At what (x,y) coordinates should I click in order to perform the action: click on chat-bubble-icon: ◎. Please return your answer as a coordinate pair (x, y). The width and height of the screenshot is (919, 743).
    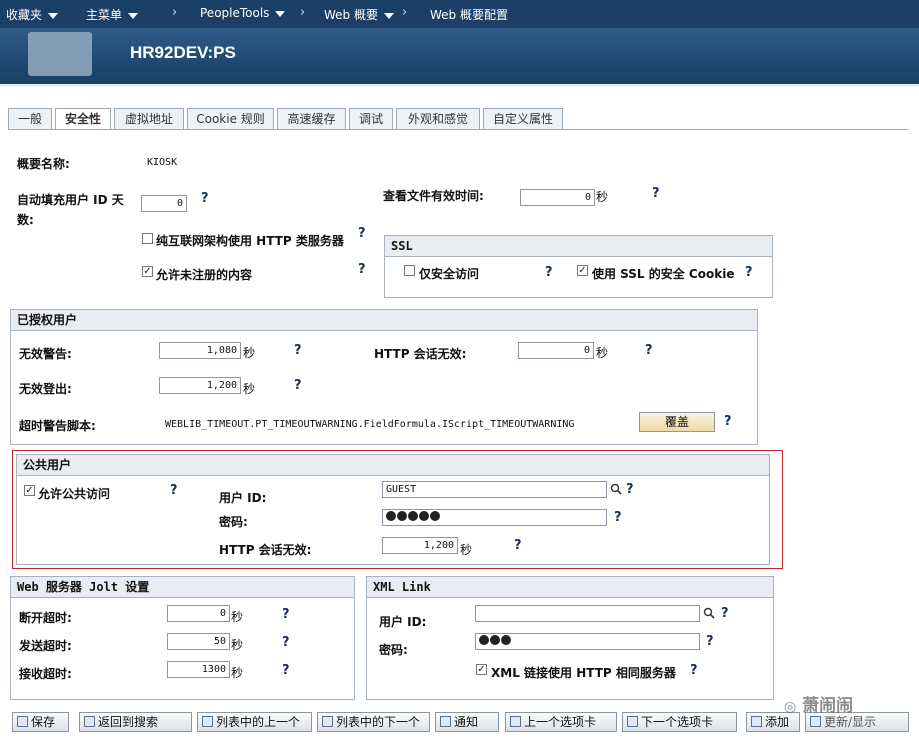
    Looking at the image, I should click on (790, 707).